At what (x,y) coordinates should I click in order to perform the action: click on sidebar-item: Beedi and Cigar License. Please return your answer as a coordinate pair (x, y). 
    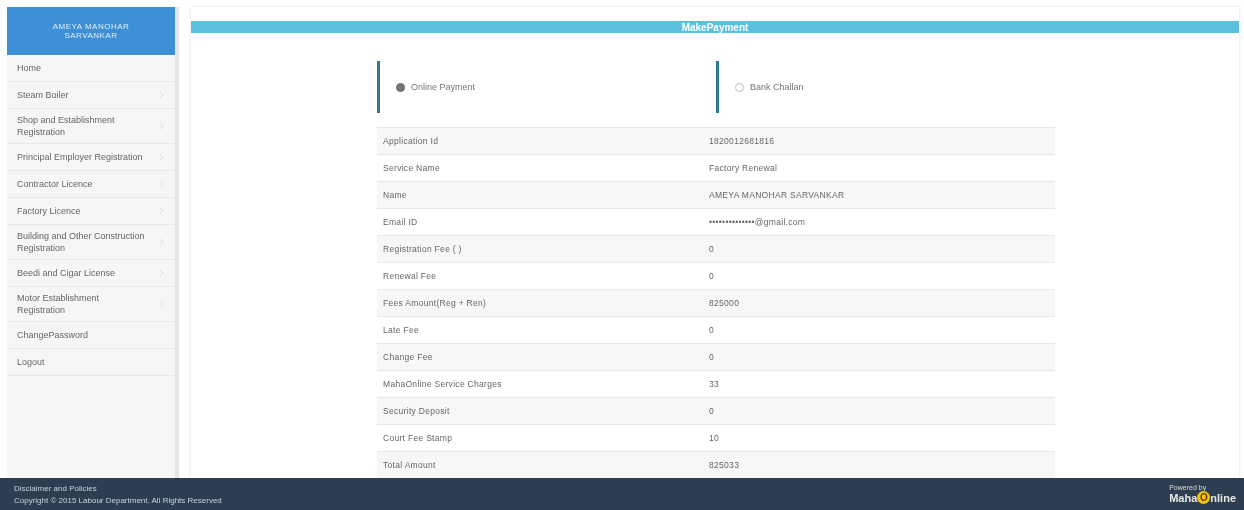
    Looking at the image, I should click on (91, 273).